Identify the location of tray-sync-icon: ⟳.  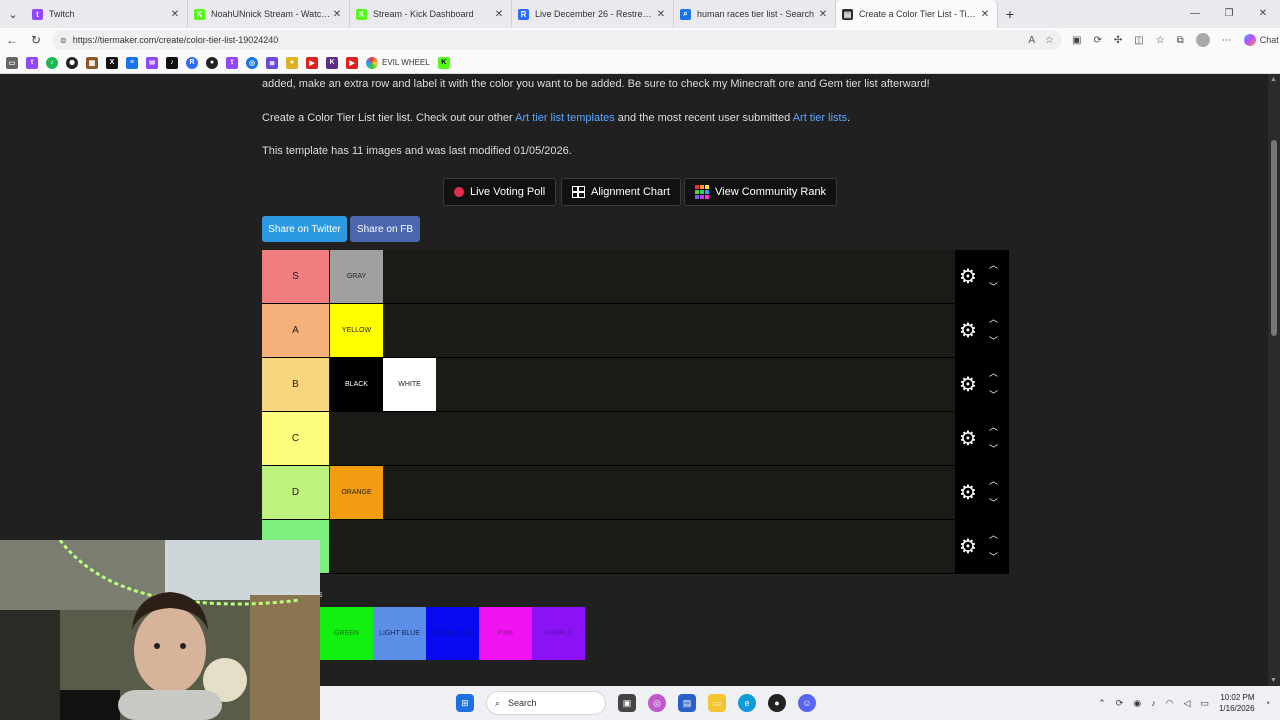
(1120, 703).